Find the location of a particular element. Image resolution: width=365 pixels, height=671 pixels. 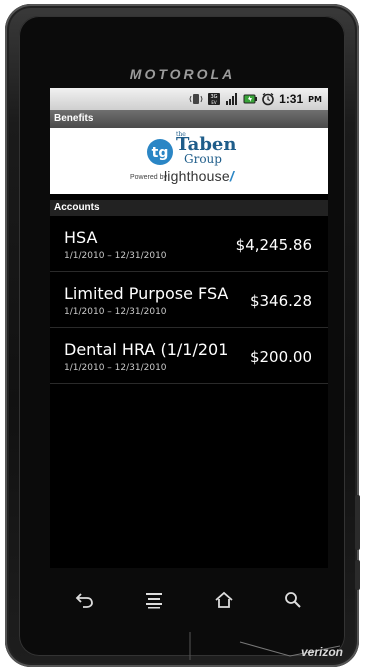

3g-icon: 3G EV is located at coordinates (214, 99).